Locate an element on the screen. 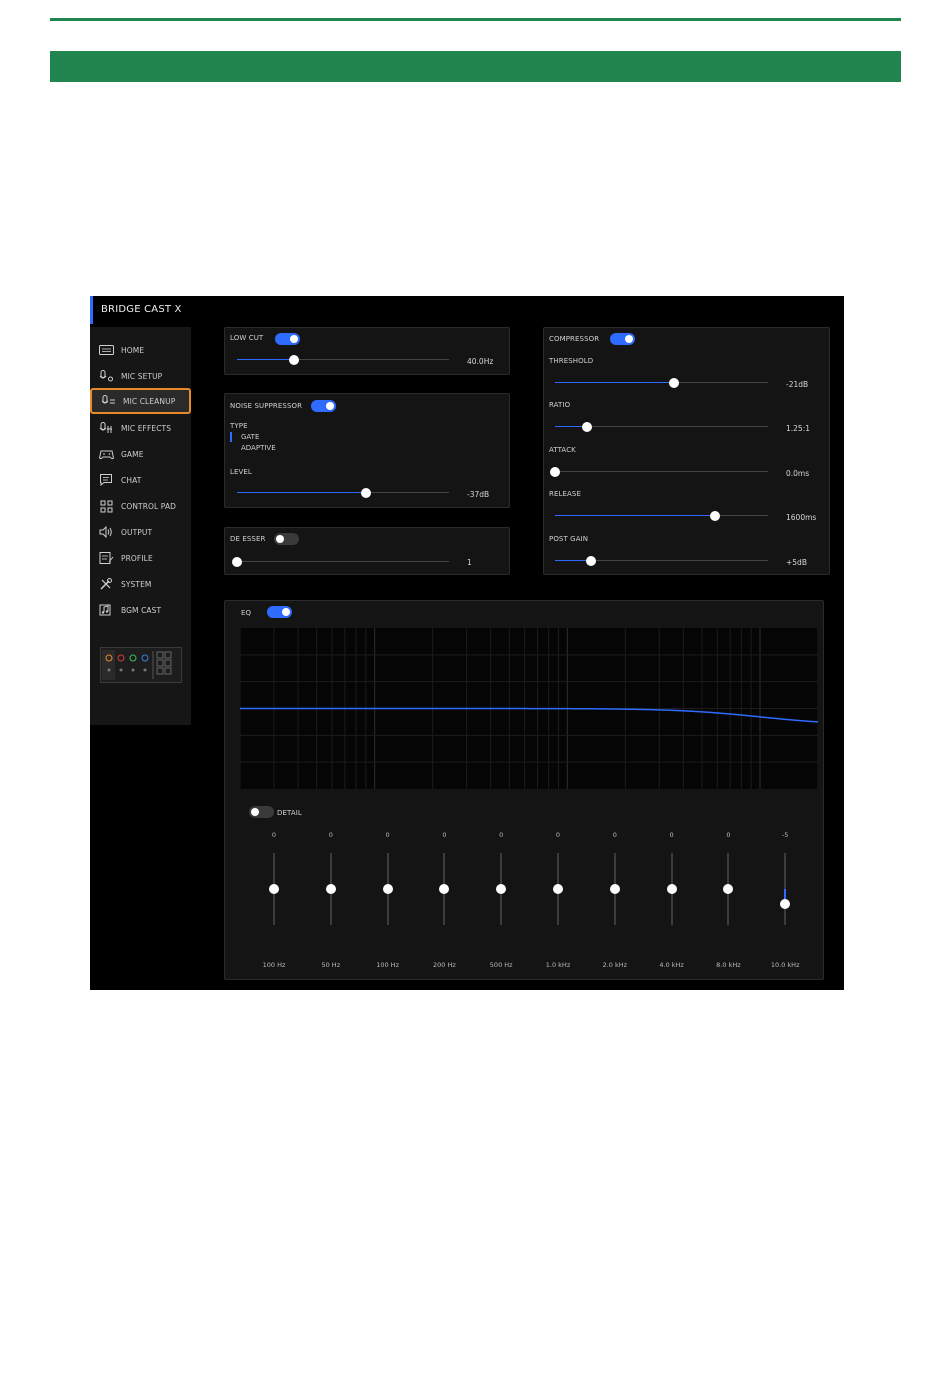 The width and height of the screenshot is (950, 1378). attack-value: 0.0ms is located at coordinates (798, 473).